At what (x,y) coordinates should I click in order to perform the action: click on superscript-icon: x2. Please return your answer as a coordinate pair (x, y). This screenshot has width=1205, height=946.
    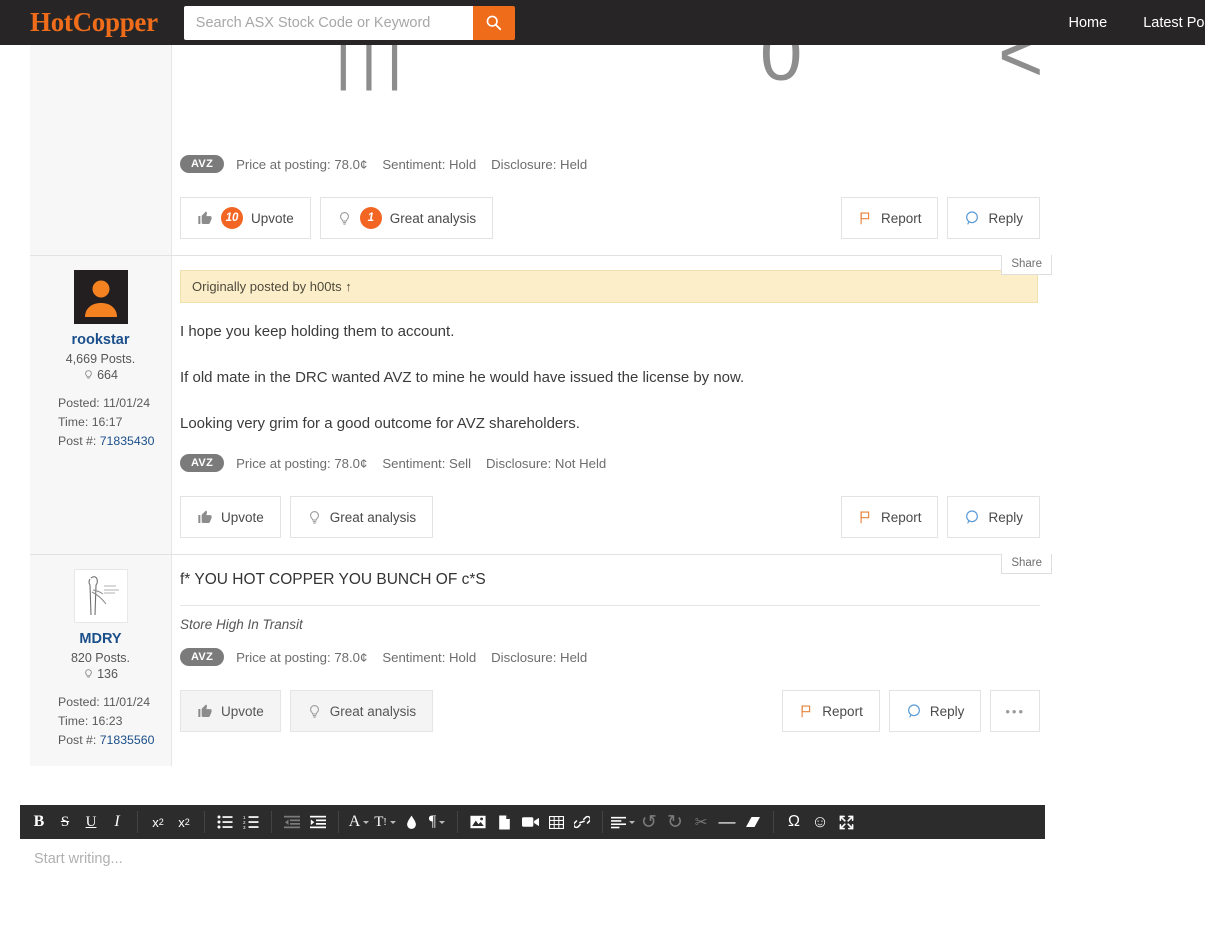
    Looking at the image, I should click on (158, 822).